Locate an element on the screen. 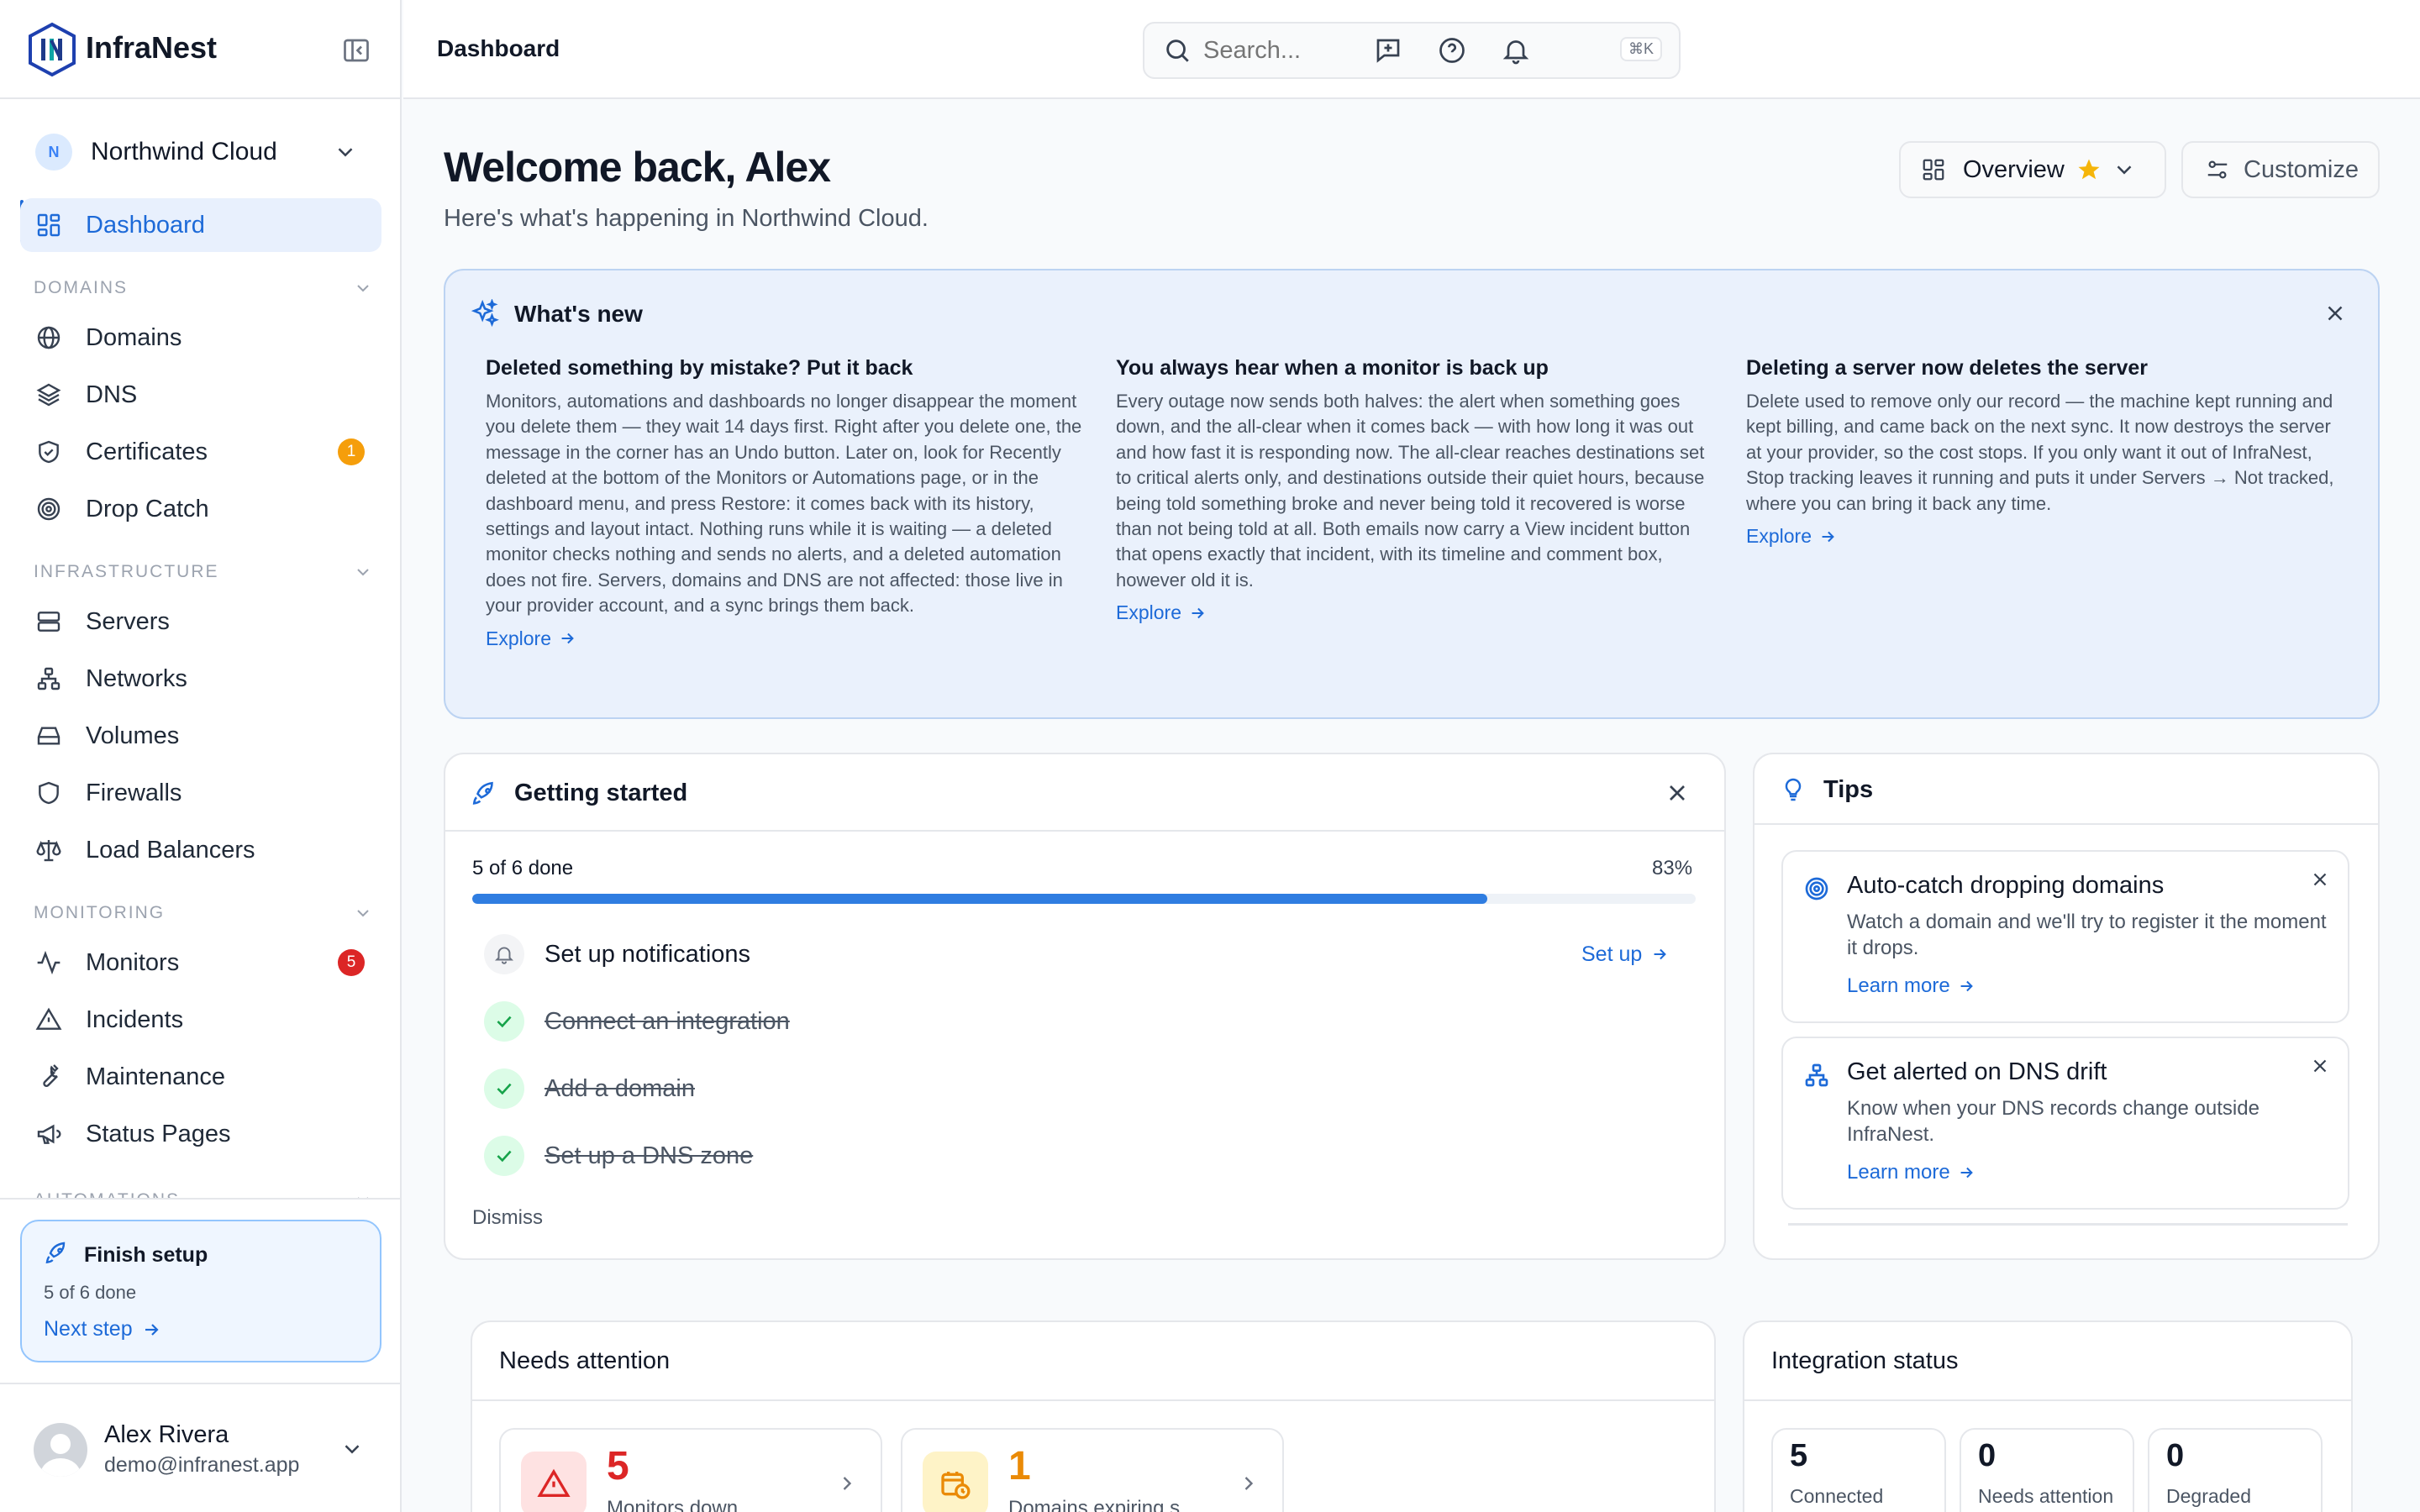 The height and width of the screenshot is (1512, 2420). section-infrastructure: INFRASTRUCTURE is located at coordinates (203, 572).